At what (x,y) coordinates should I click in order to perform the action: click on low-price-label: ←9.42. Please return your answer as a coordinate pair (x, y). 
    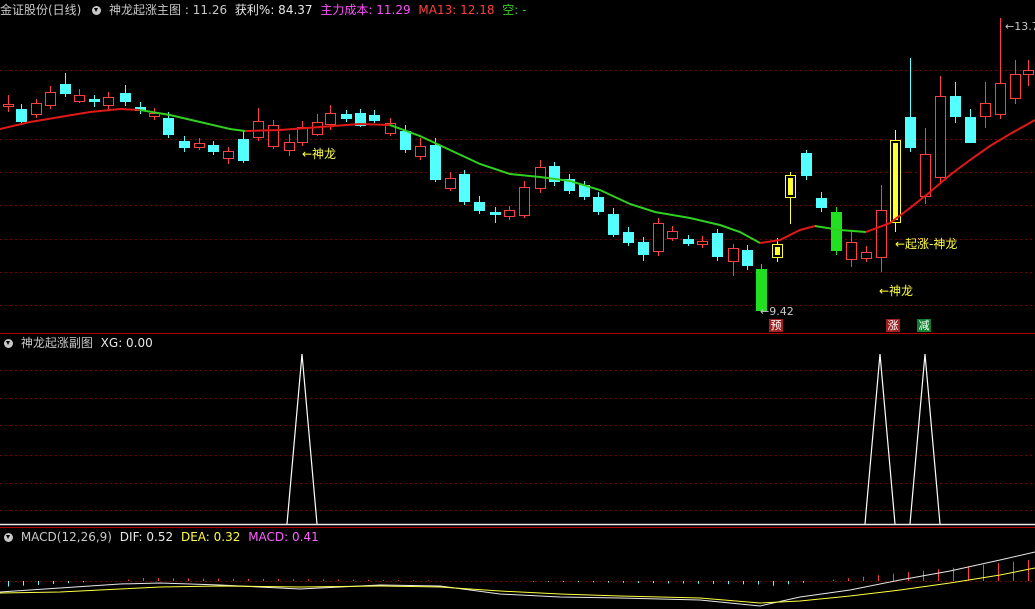
    Looking at the image, I should click on (777, 311).